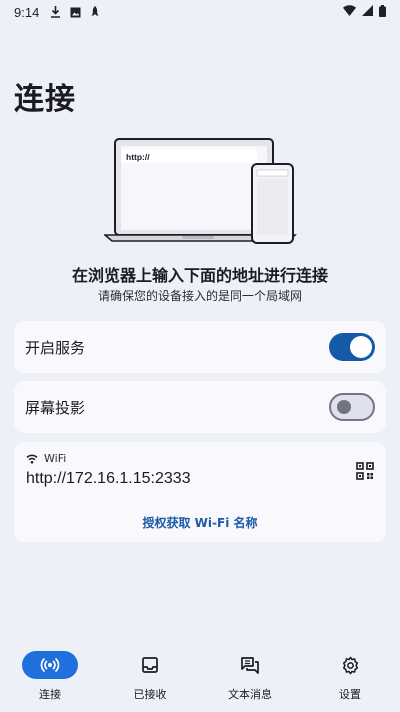 This screenshot has width=400, height=712. I want to click on service-switch, so click(352, 347).